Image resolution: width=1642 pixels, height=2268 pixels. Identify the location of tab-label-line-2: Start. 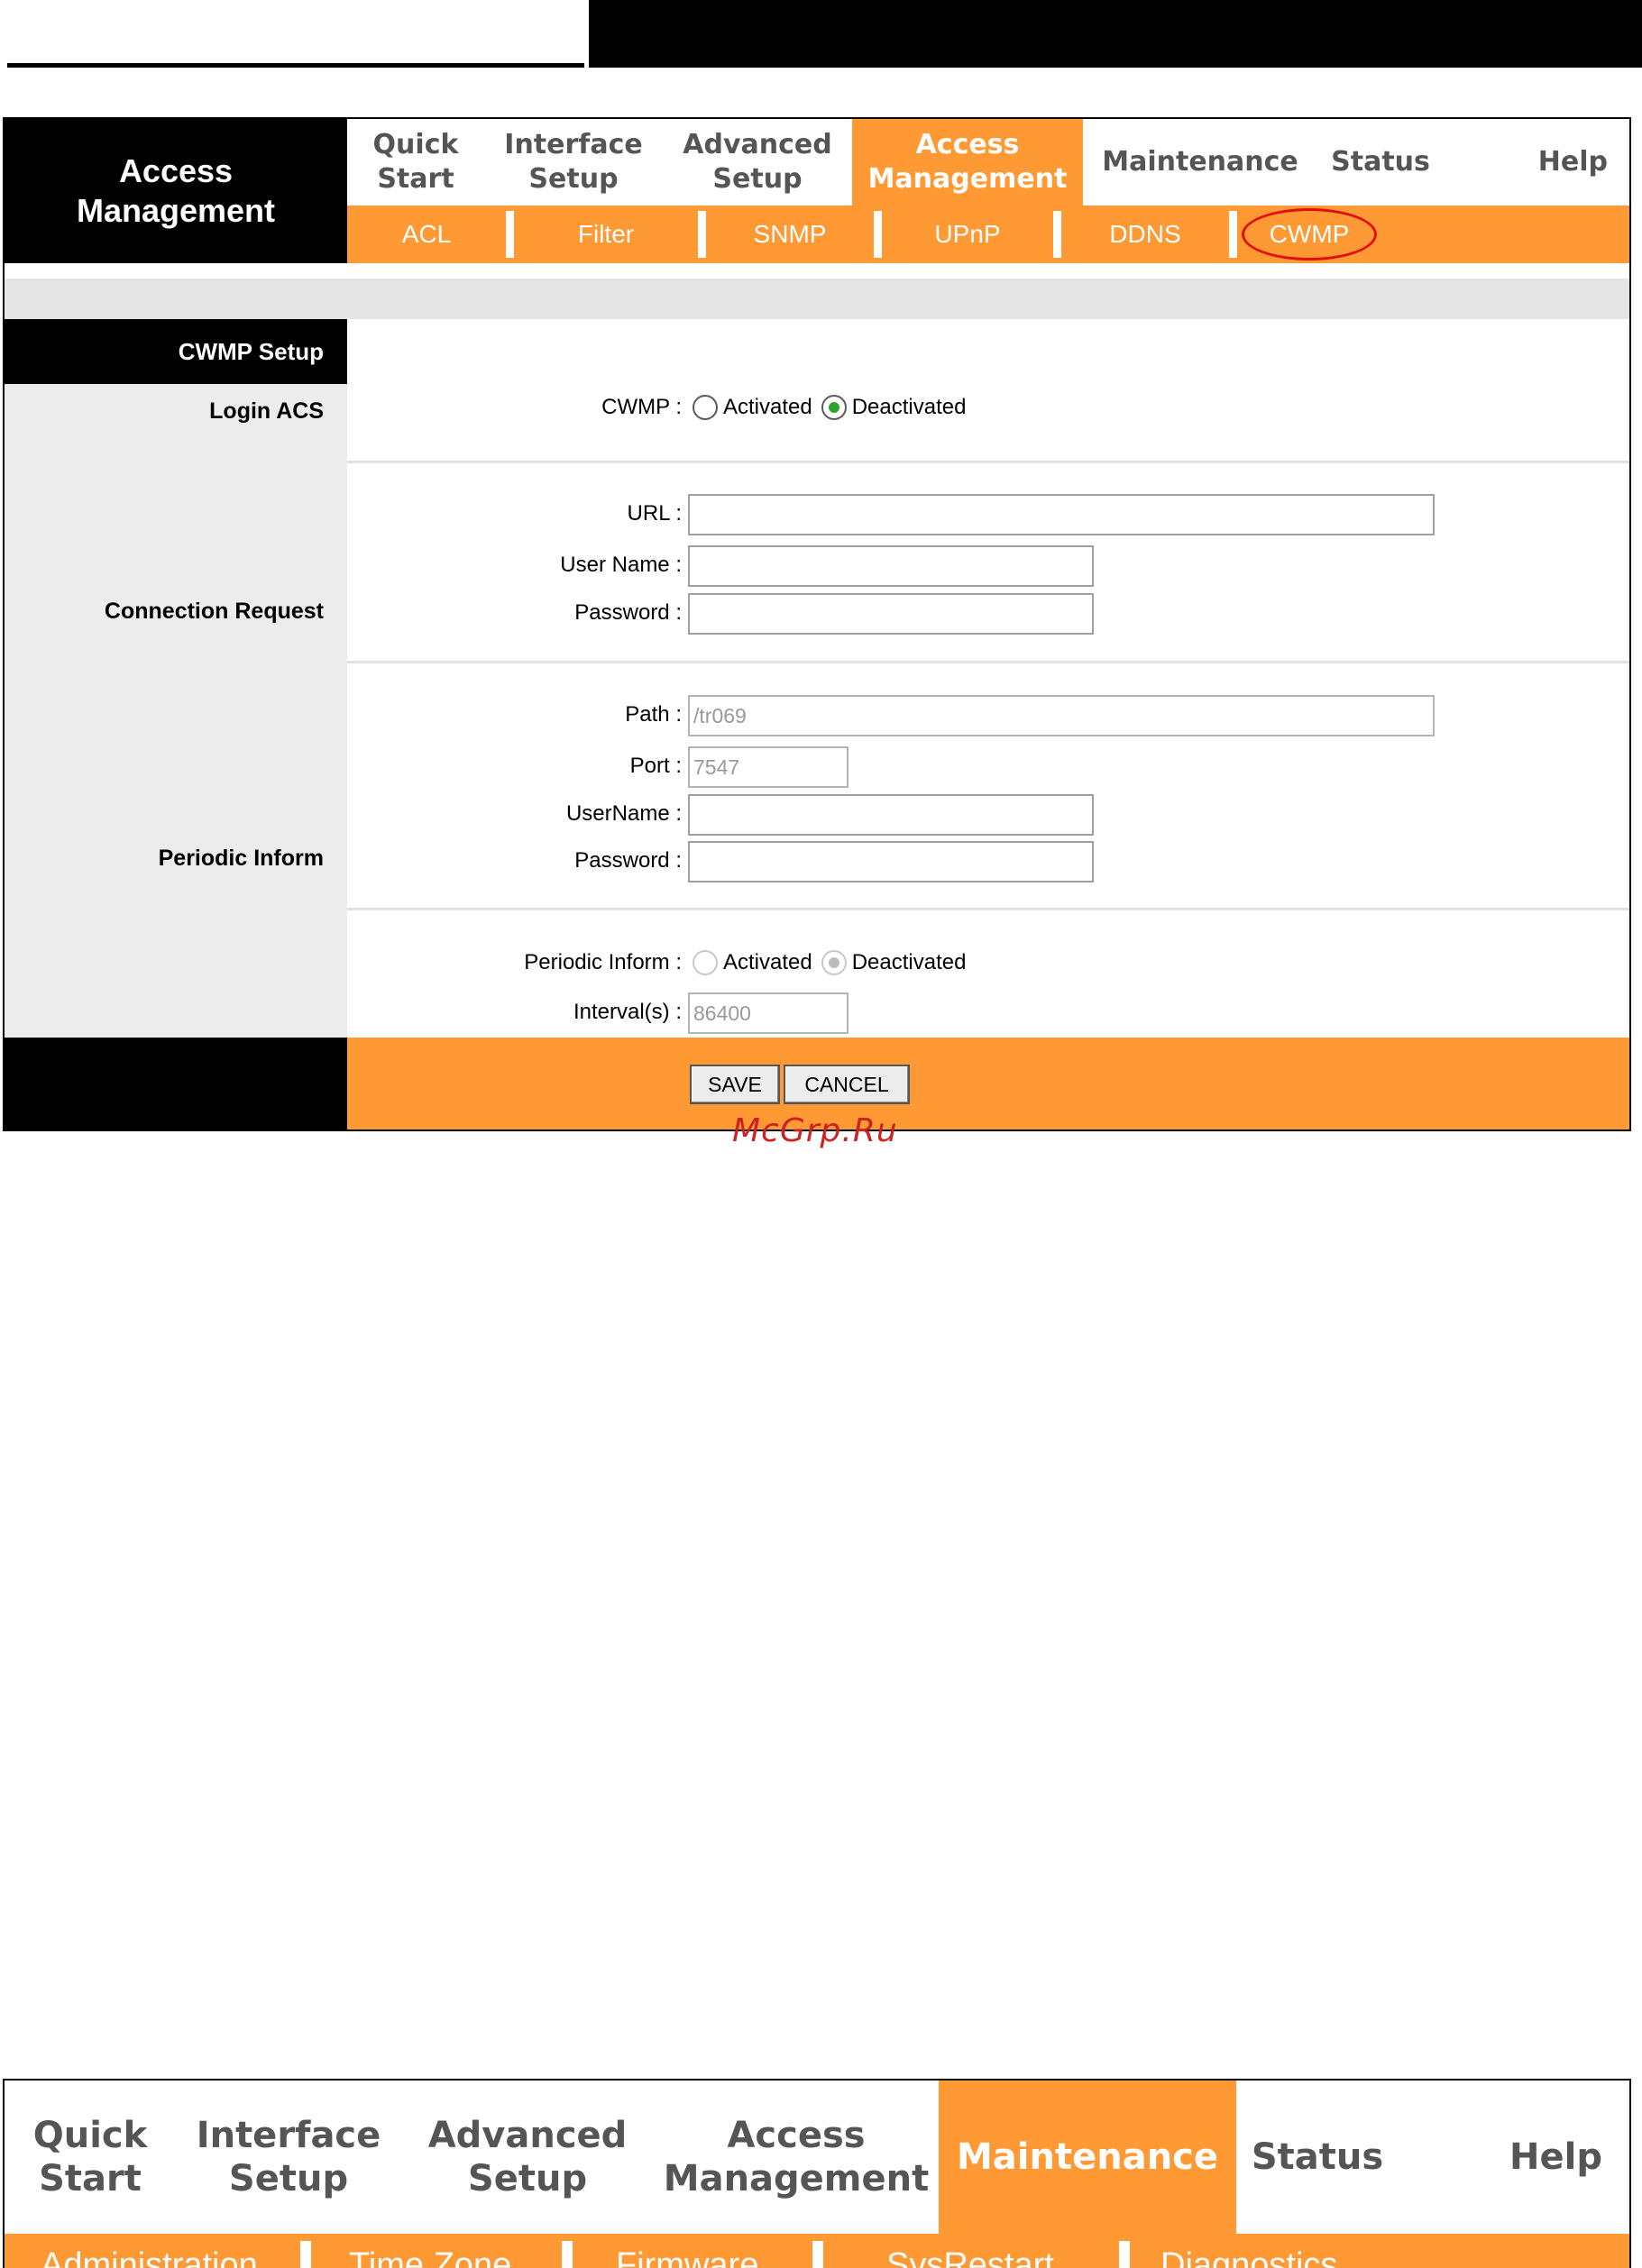
(415, 179).